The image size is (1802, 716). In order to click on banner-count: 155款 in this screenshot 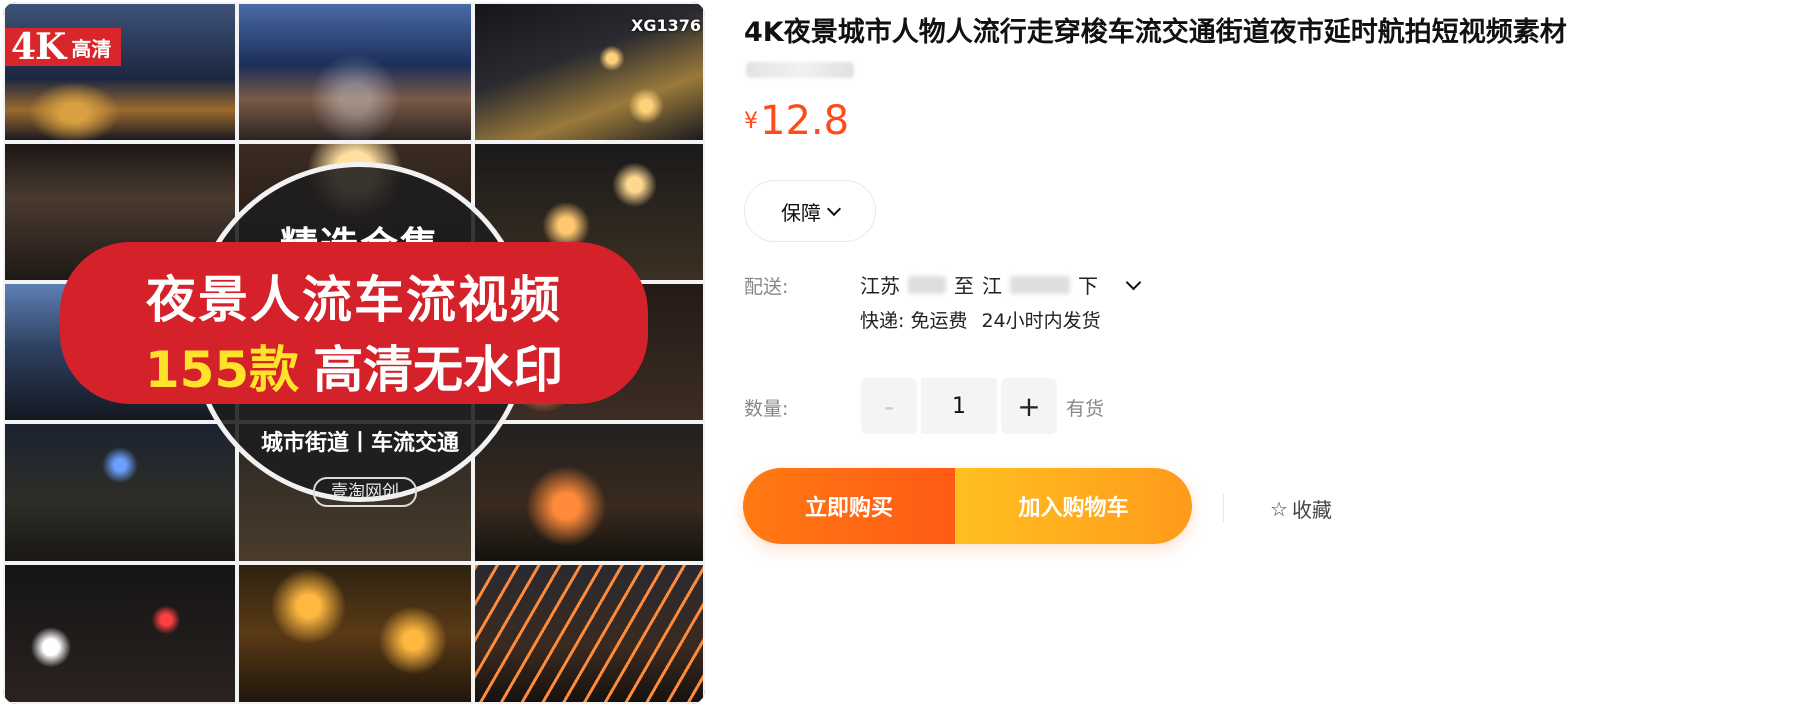, I will do `click(222, 370)`.